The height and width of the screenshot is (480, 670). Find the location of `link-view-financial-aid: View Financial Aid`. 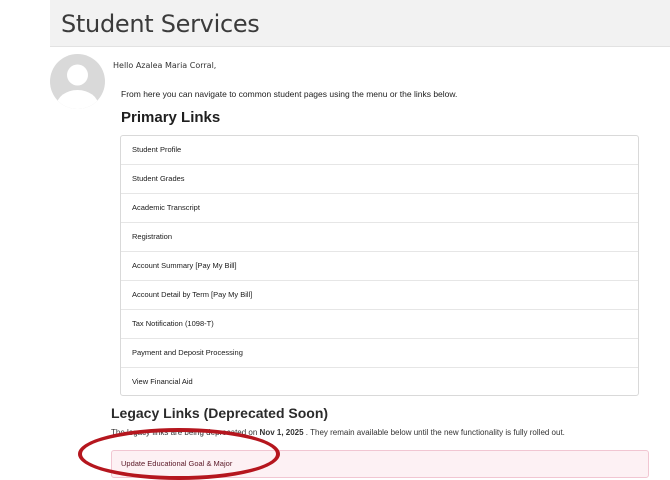

link-view-financial-aid: View Financial Aid is located at coordinates (379, 381).